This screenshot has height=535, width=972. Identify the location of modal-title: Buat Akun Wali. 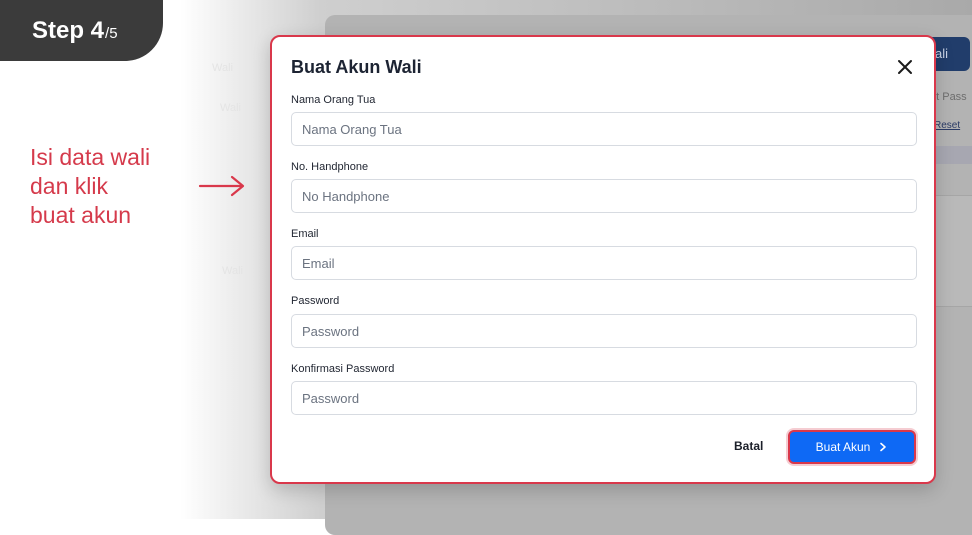
(356, 67).